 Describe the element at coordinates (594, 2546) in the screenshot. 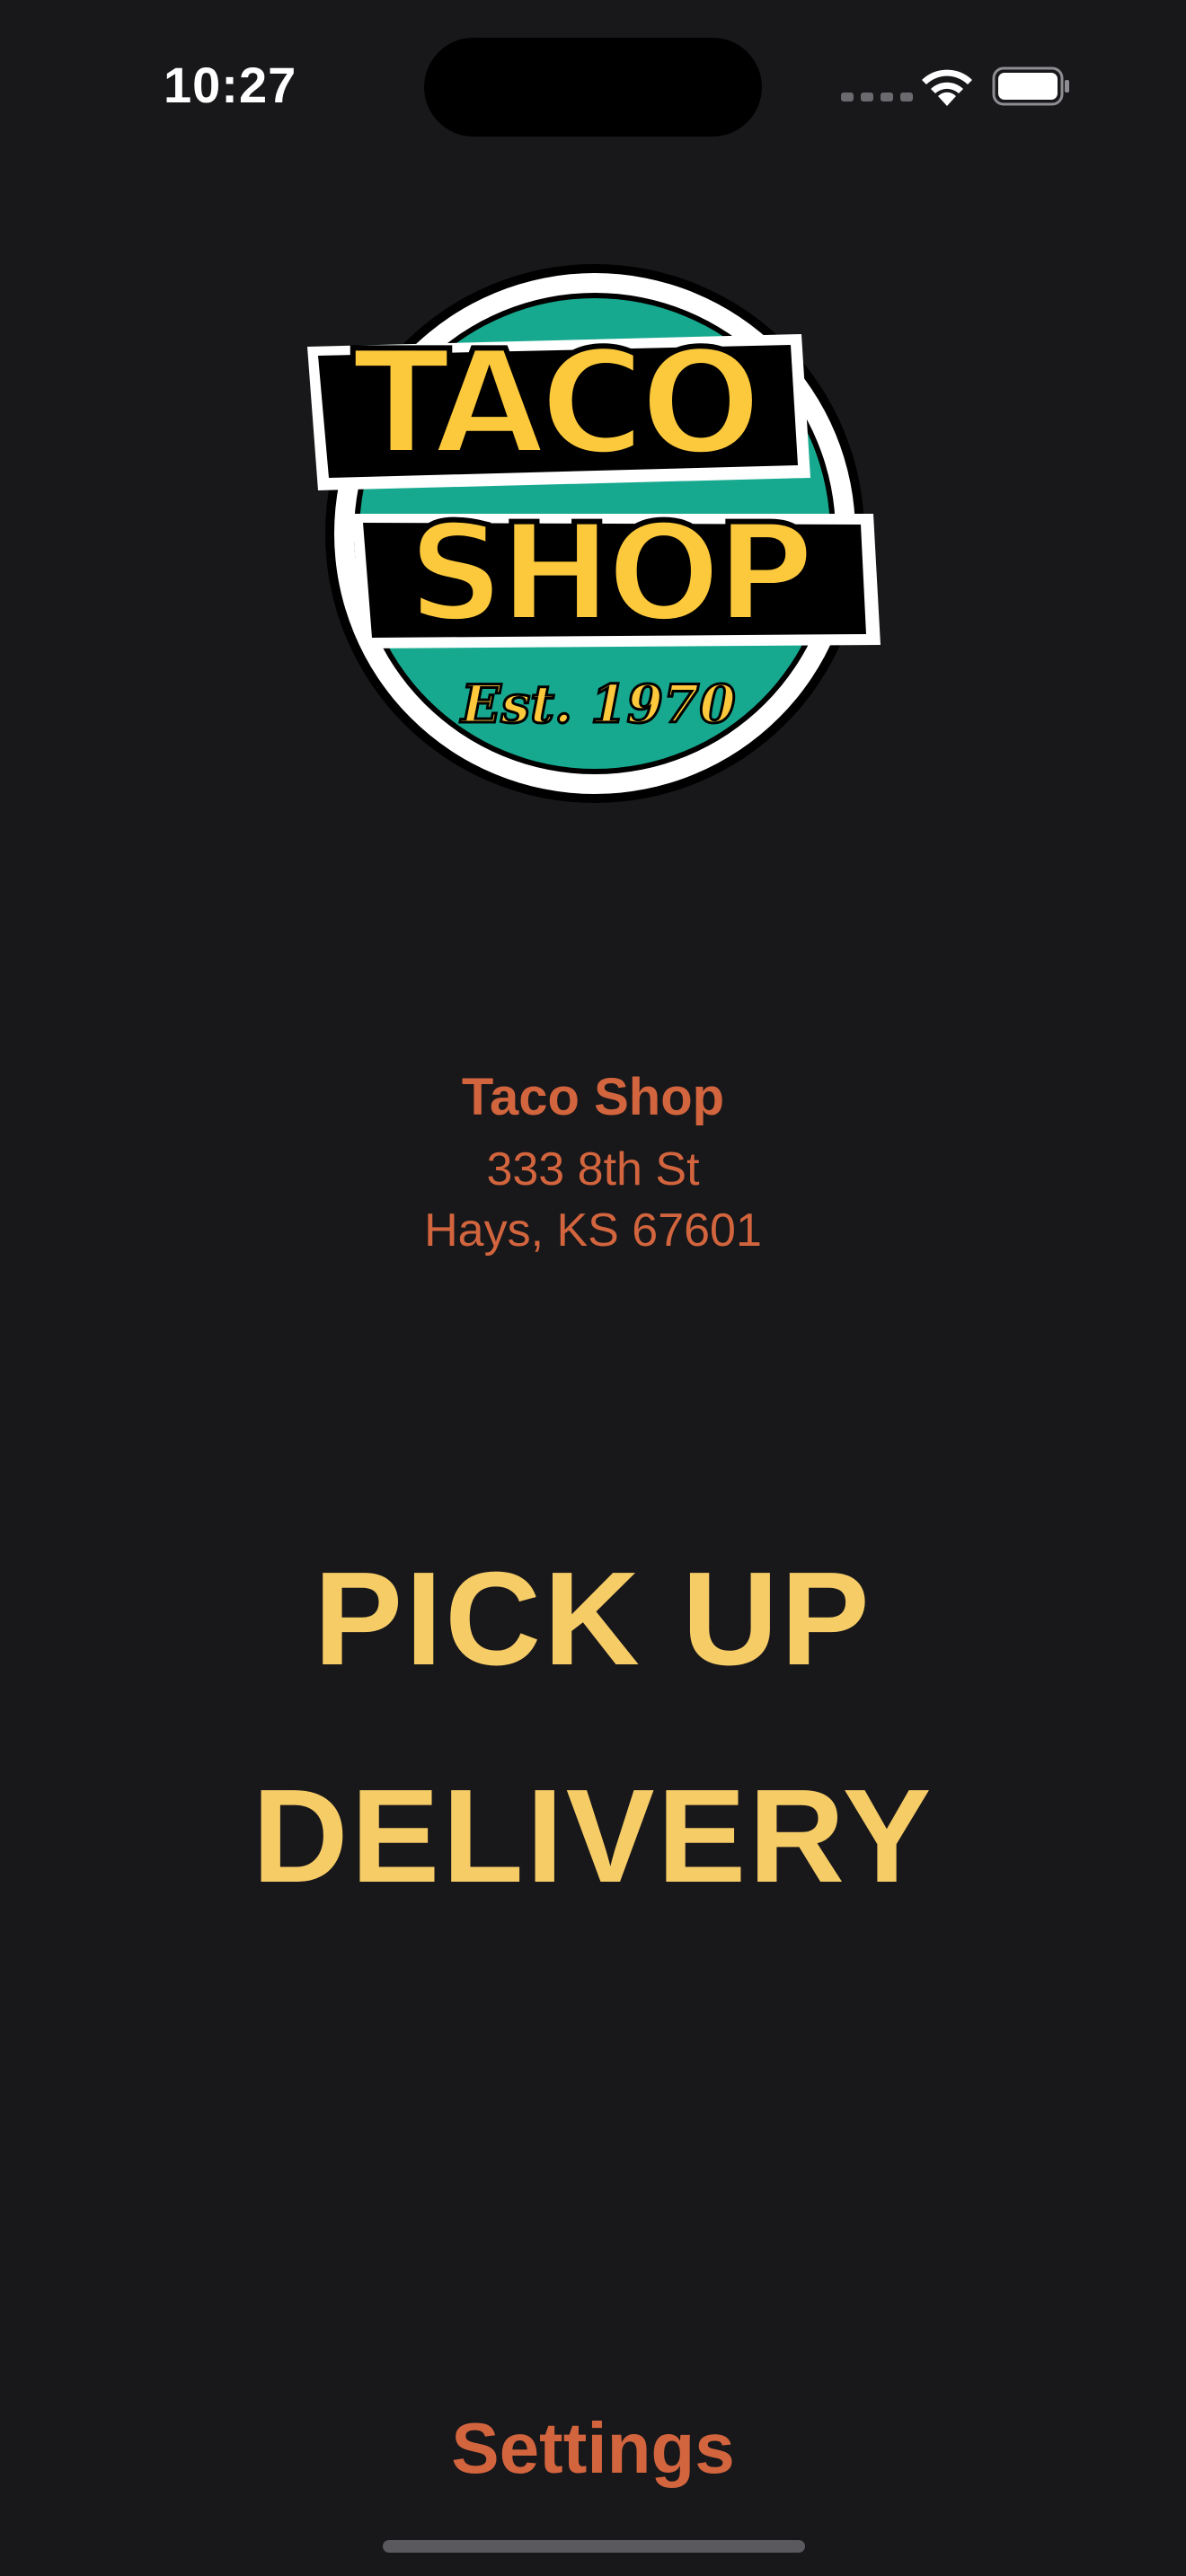

I see `home-indicator` at that location.